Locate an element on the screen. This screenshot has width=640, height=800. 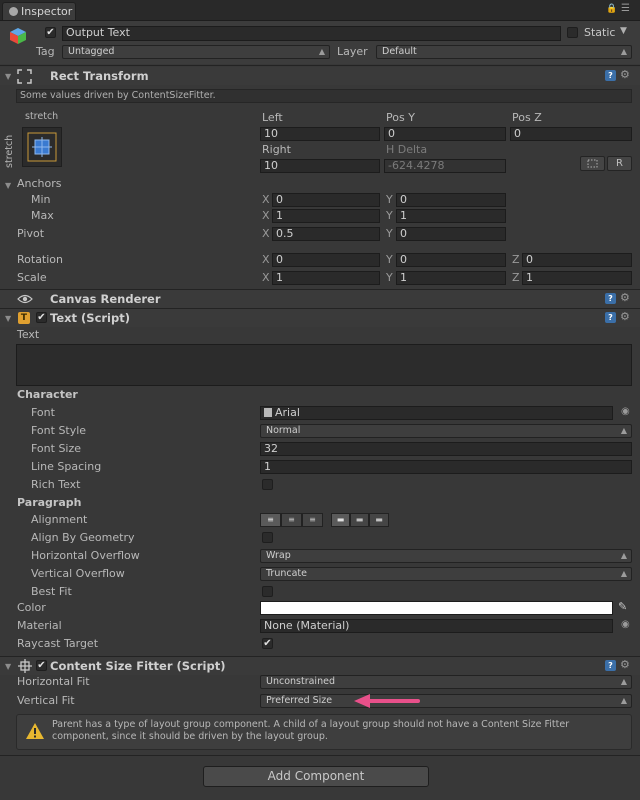
inspector-tab-label: Inspector is located at coordinates (47, 11).